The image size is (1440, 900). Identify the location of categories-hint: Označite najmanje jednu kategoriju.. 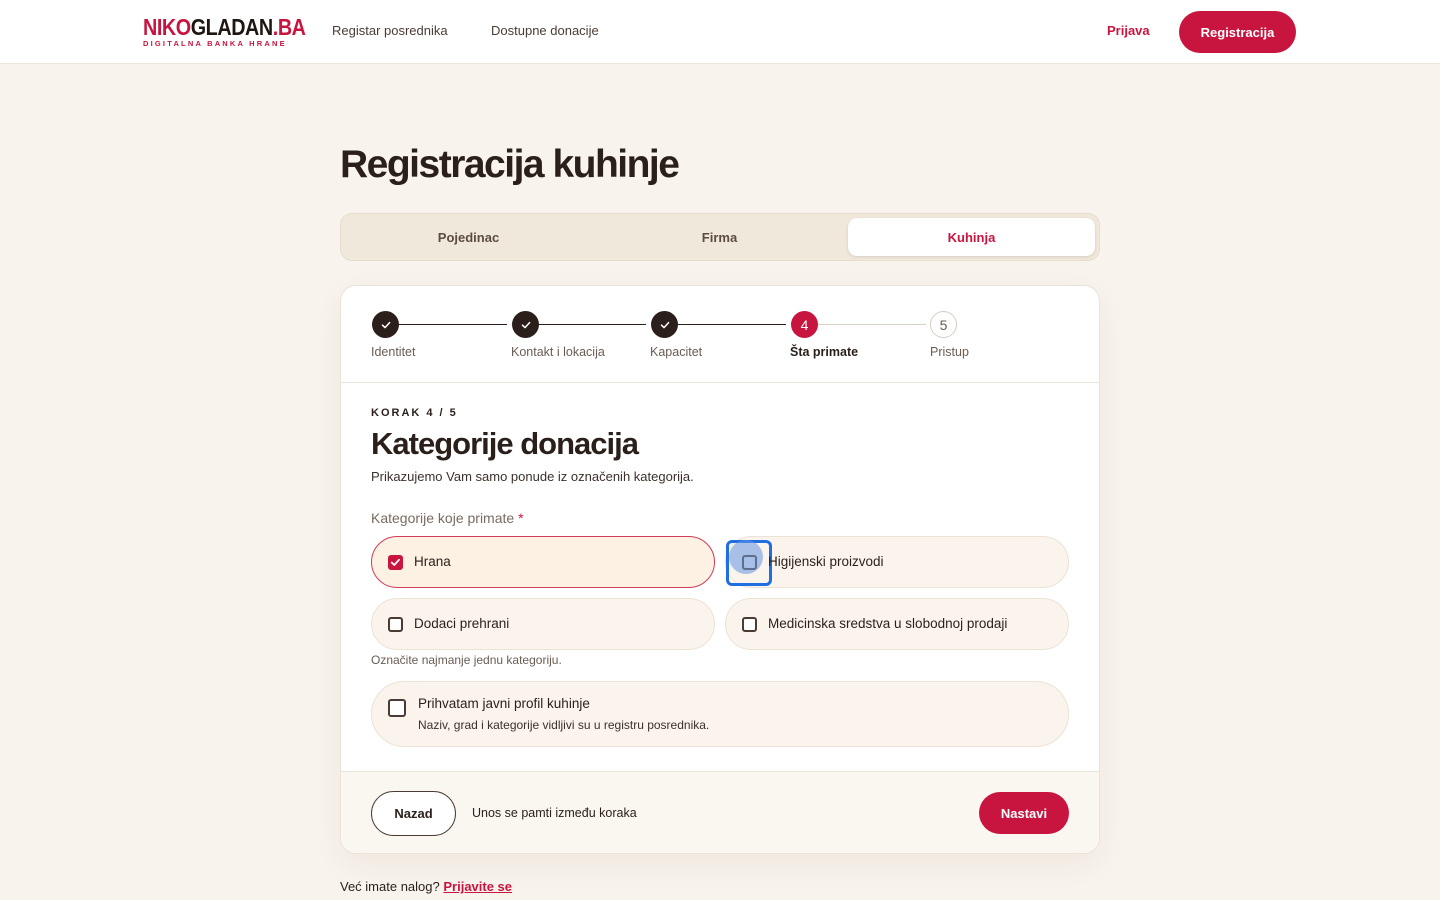
(466, 660).